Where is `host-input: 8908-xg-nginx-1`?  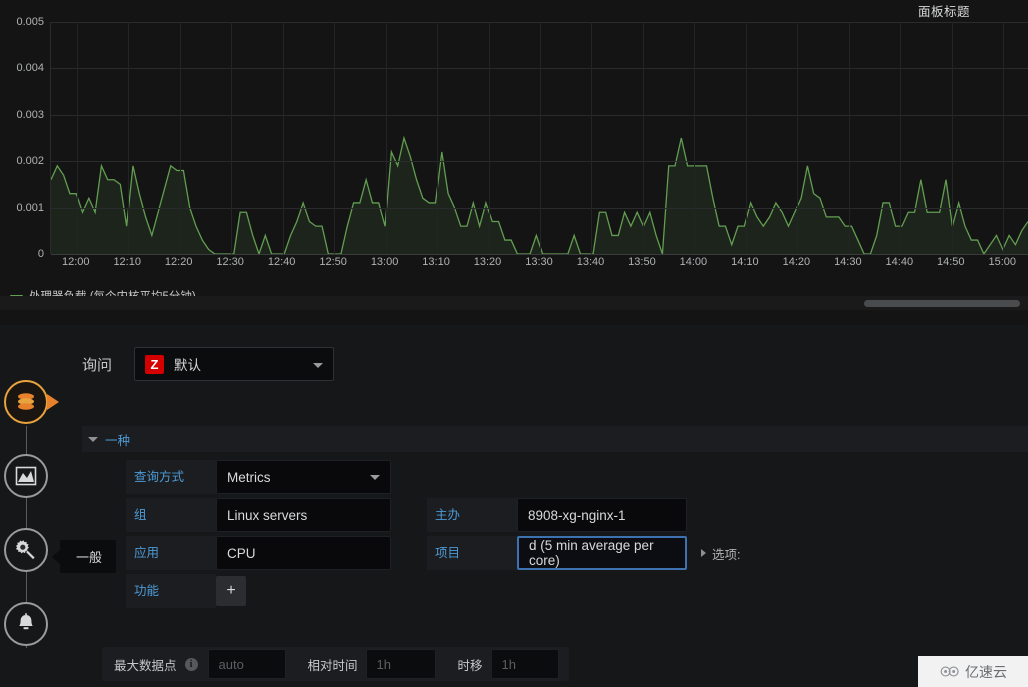
host-input: 8908-xg-nginx-1 is located at coordinates (602, 515).